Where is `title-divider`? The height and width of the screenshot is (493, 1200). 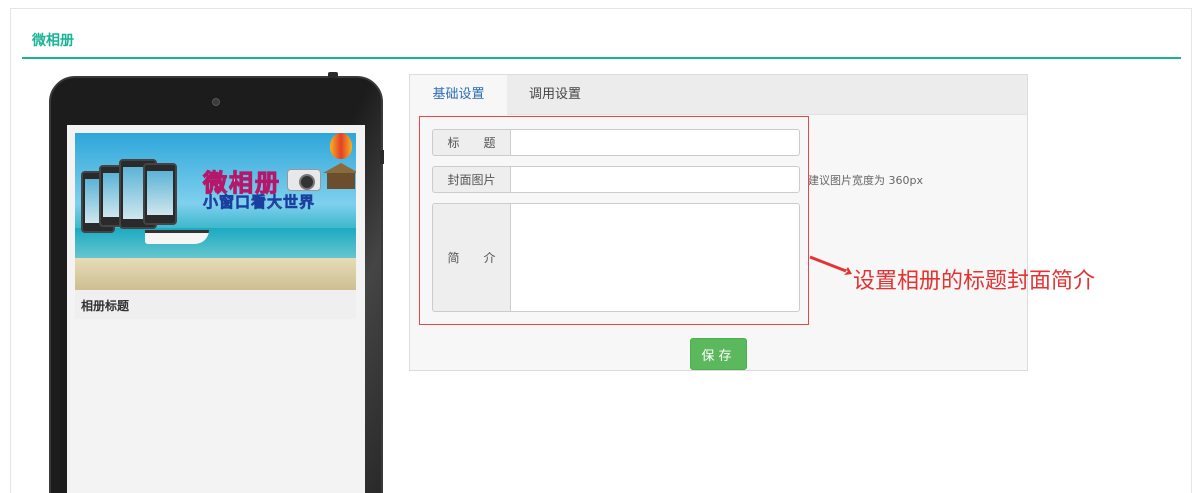 title-divider is located at coordinates (601, 58).